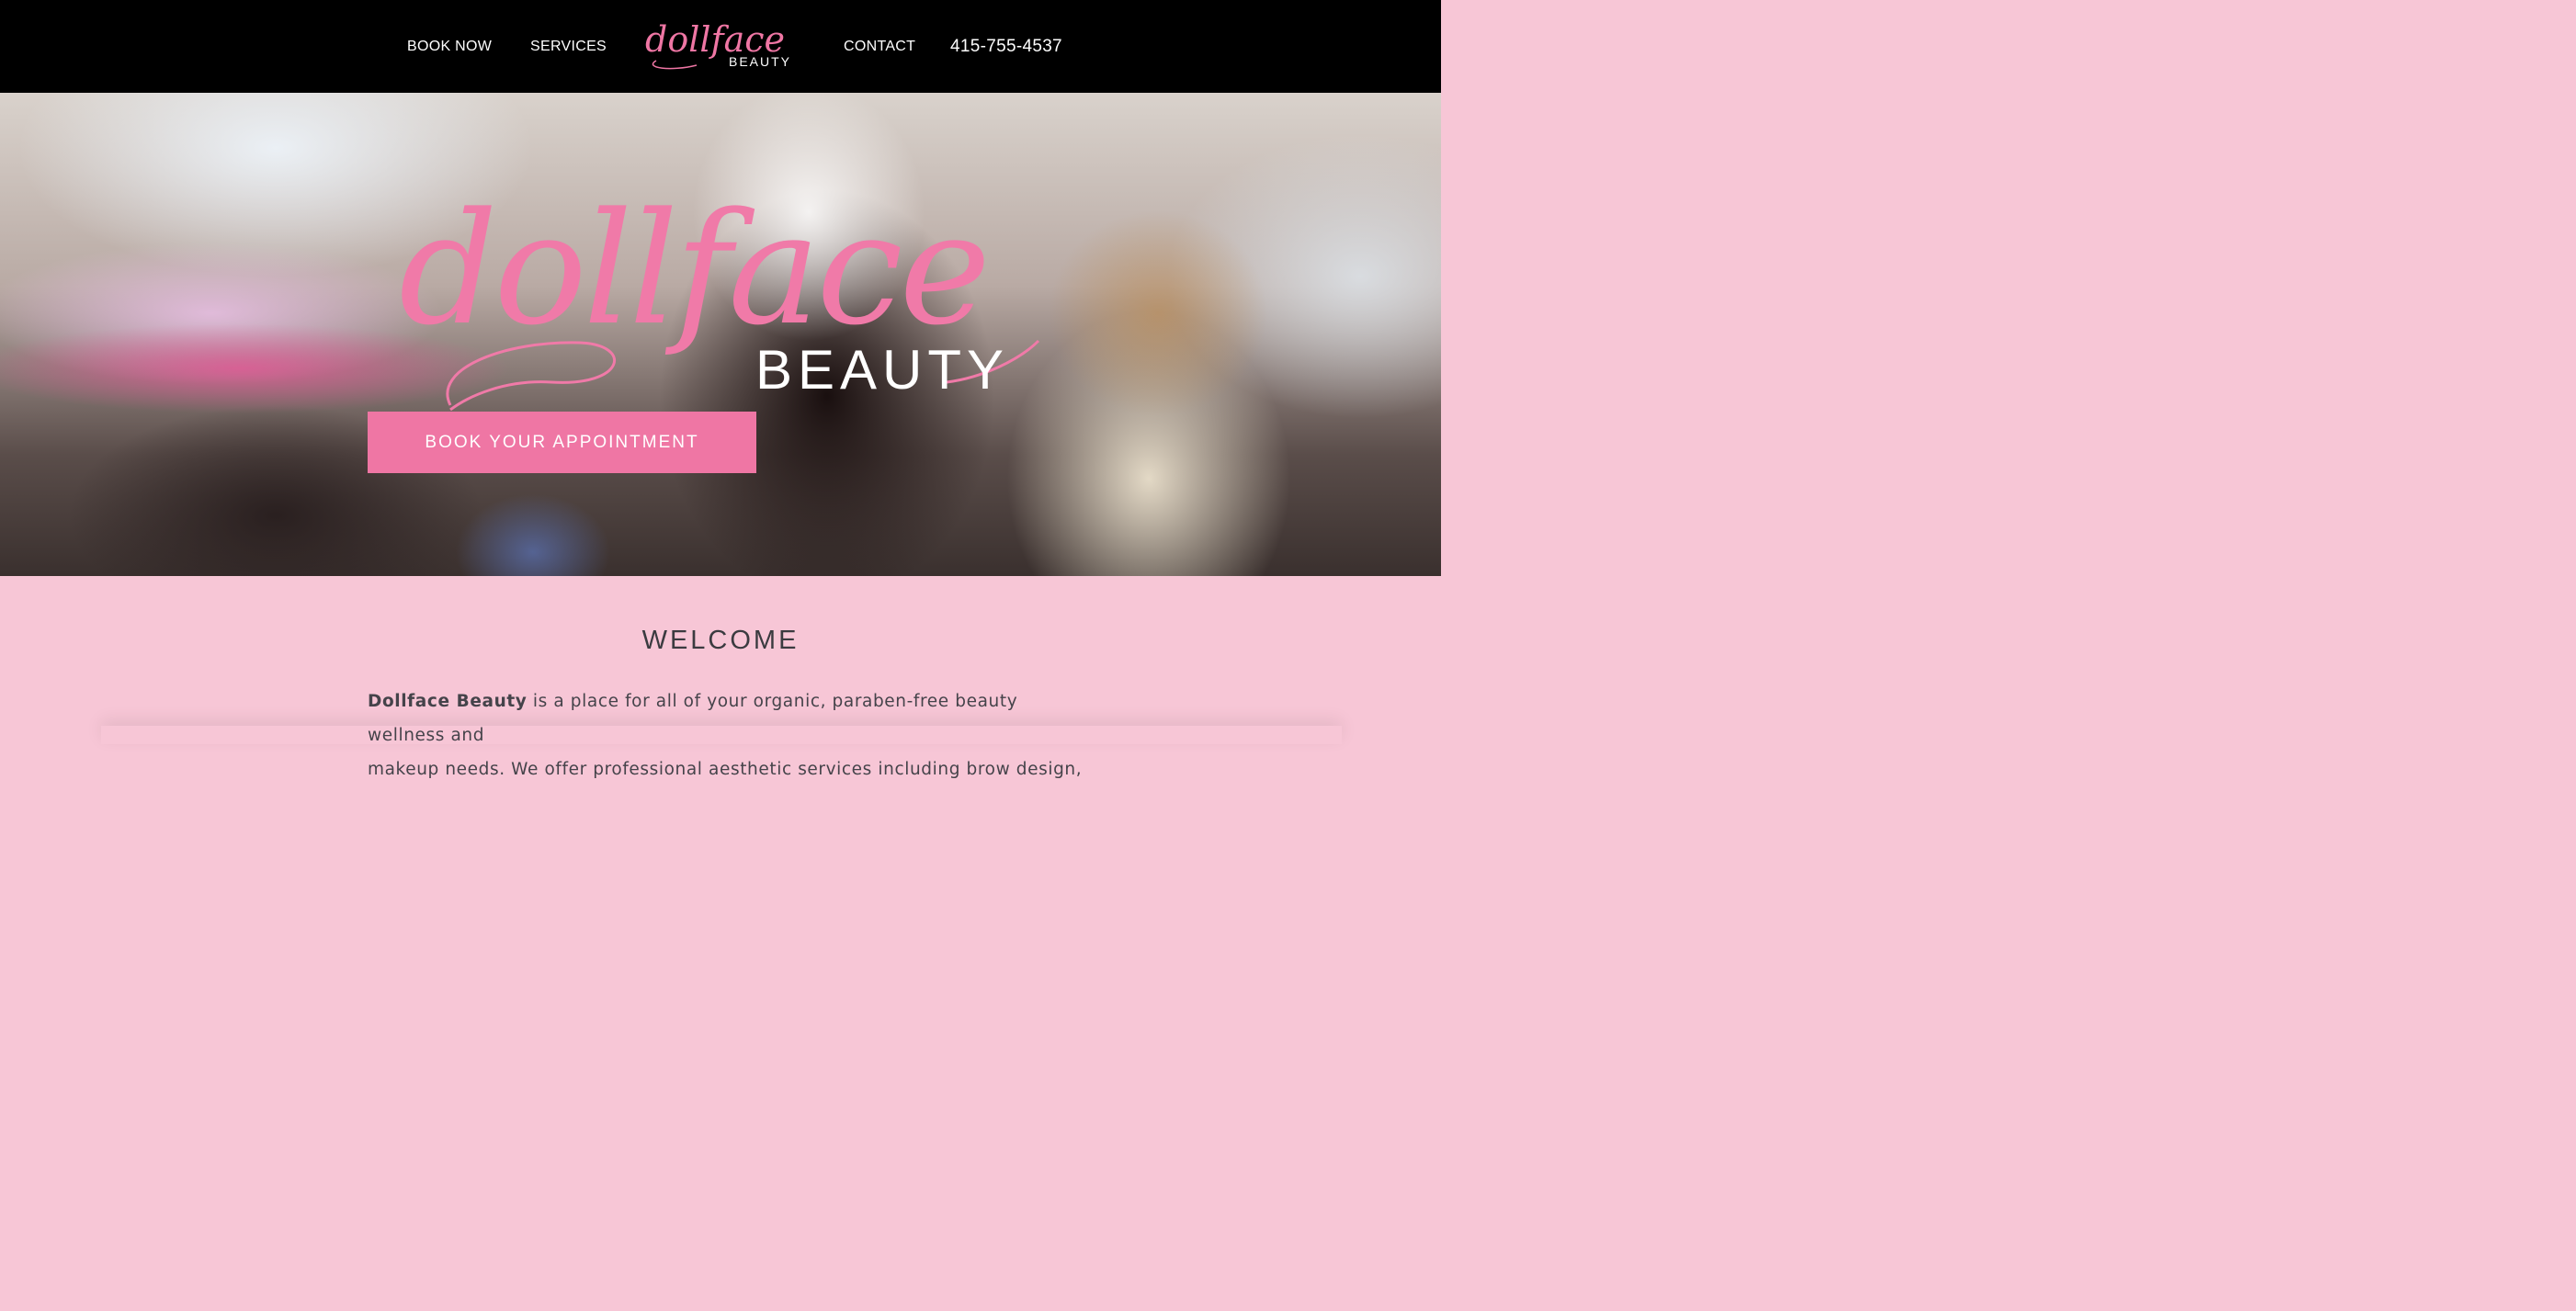 The height and width of the screenshot is (1311, 2576). I want to click on logo-word-text: BEAUTY, so click(760, 61).